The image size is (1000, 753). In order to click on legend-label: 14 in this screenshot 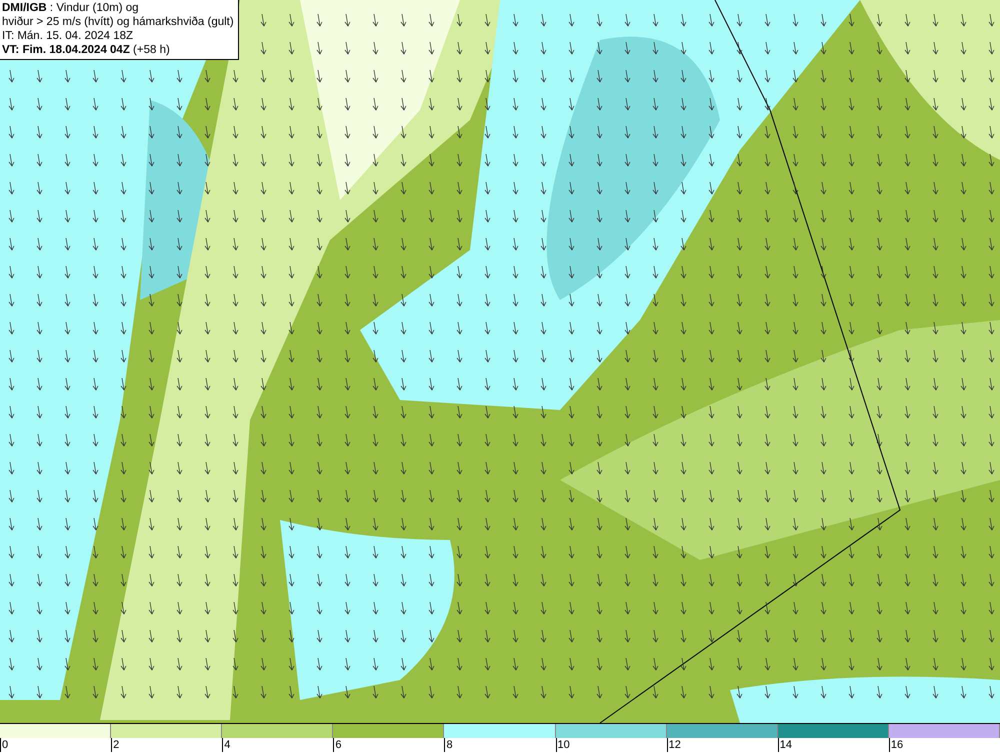, I will do `click(785, 745)`.